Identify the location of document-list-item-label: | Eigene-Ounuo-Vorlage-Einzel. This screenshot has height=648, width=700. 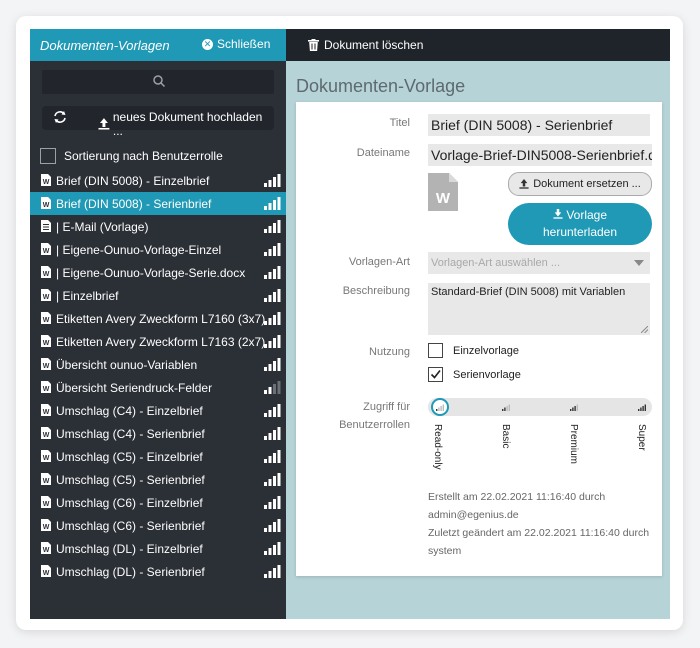
(139, 250).